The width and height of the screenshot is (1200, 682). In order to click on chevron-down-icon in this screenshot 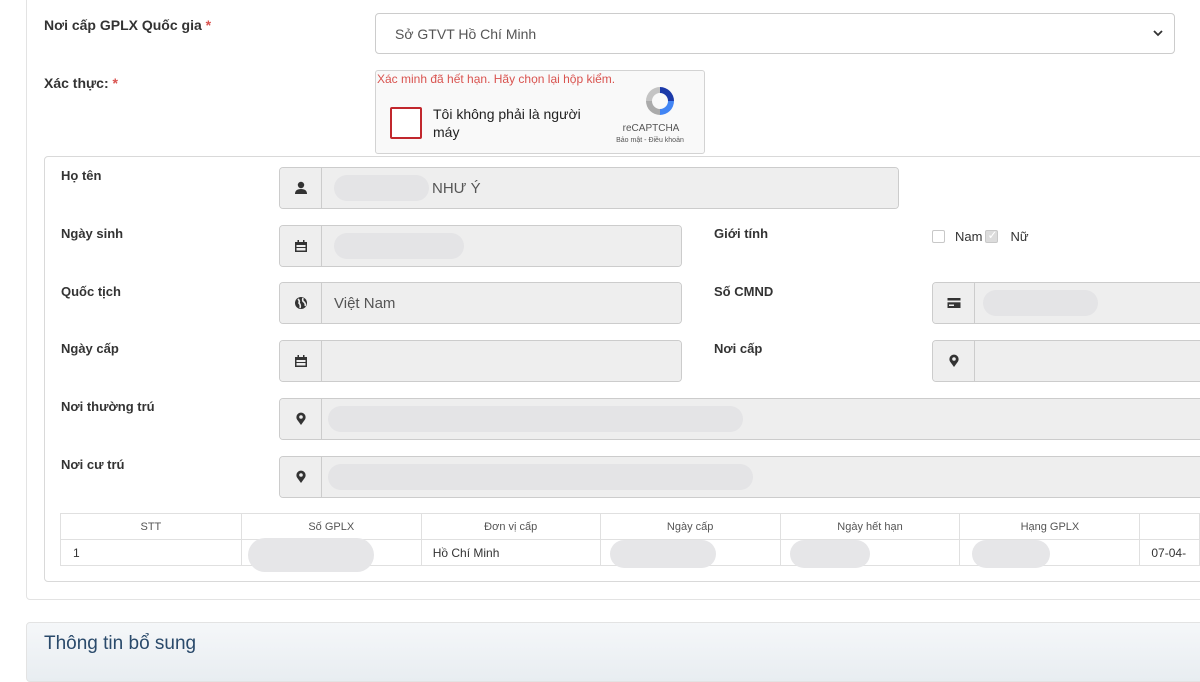, I will do `click(1158, 33)`.